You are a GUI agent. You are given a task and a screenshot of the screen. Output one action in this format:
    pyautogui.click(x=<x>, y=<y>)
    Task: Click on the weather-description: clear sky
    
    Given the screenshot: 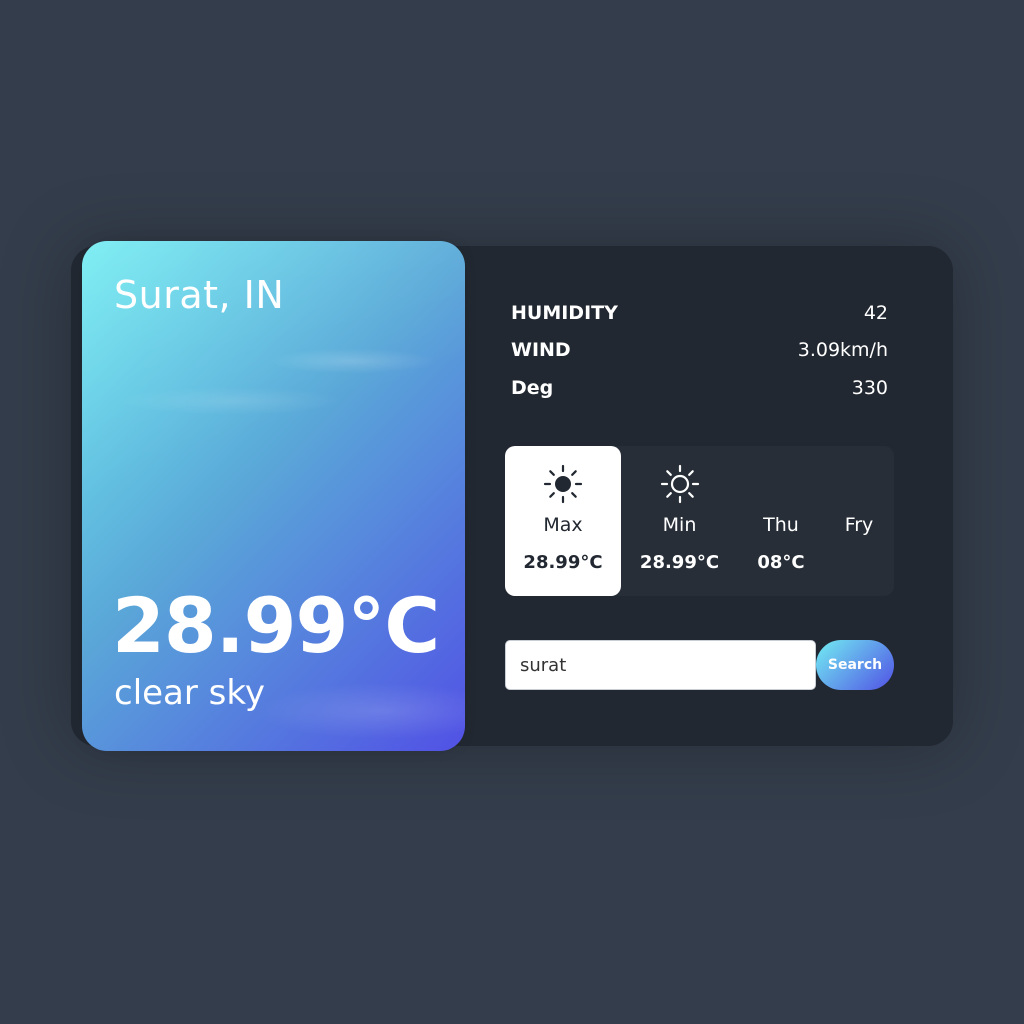 What is the action you would take?
    pyautogui.click(x=189, y=693)
    